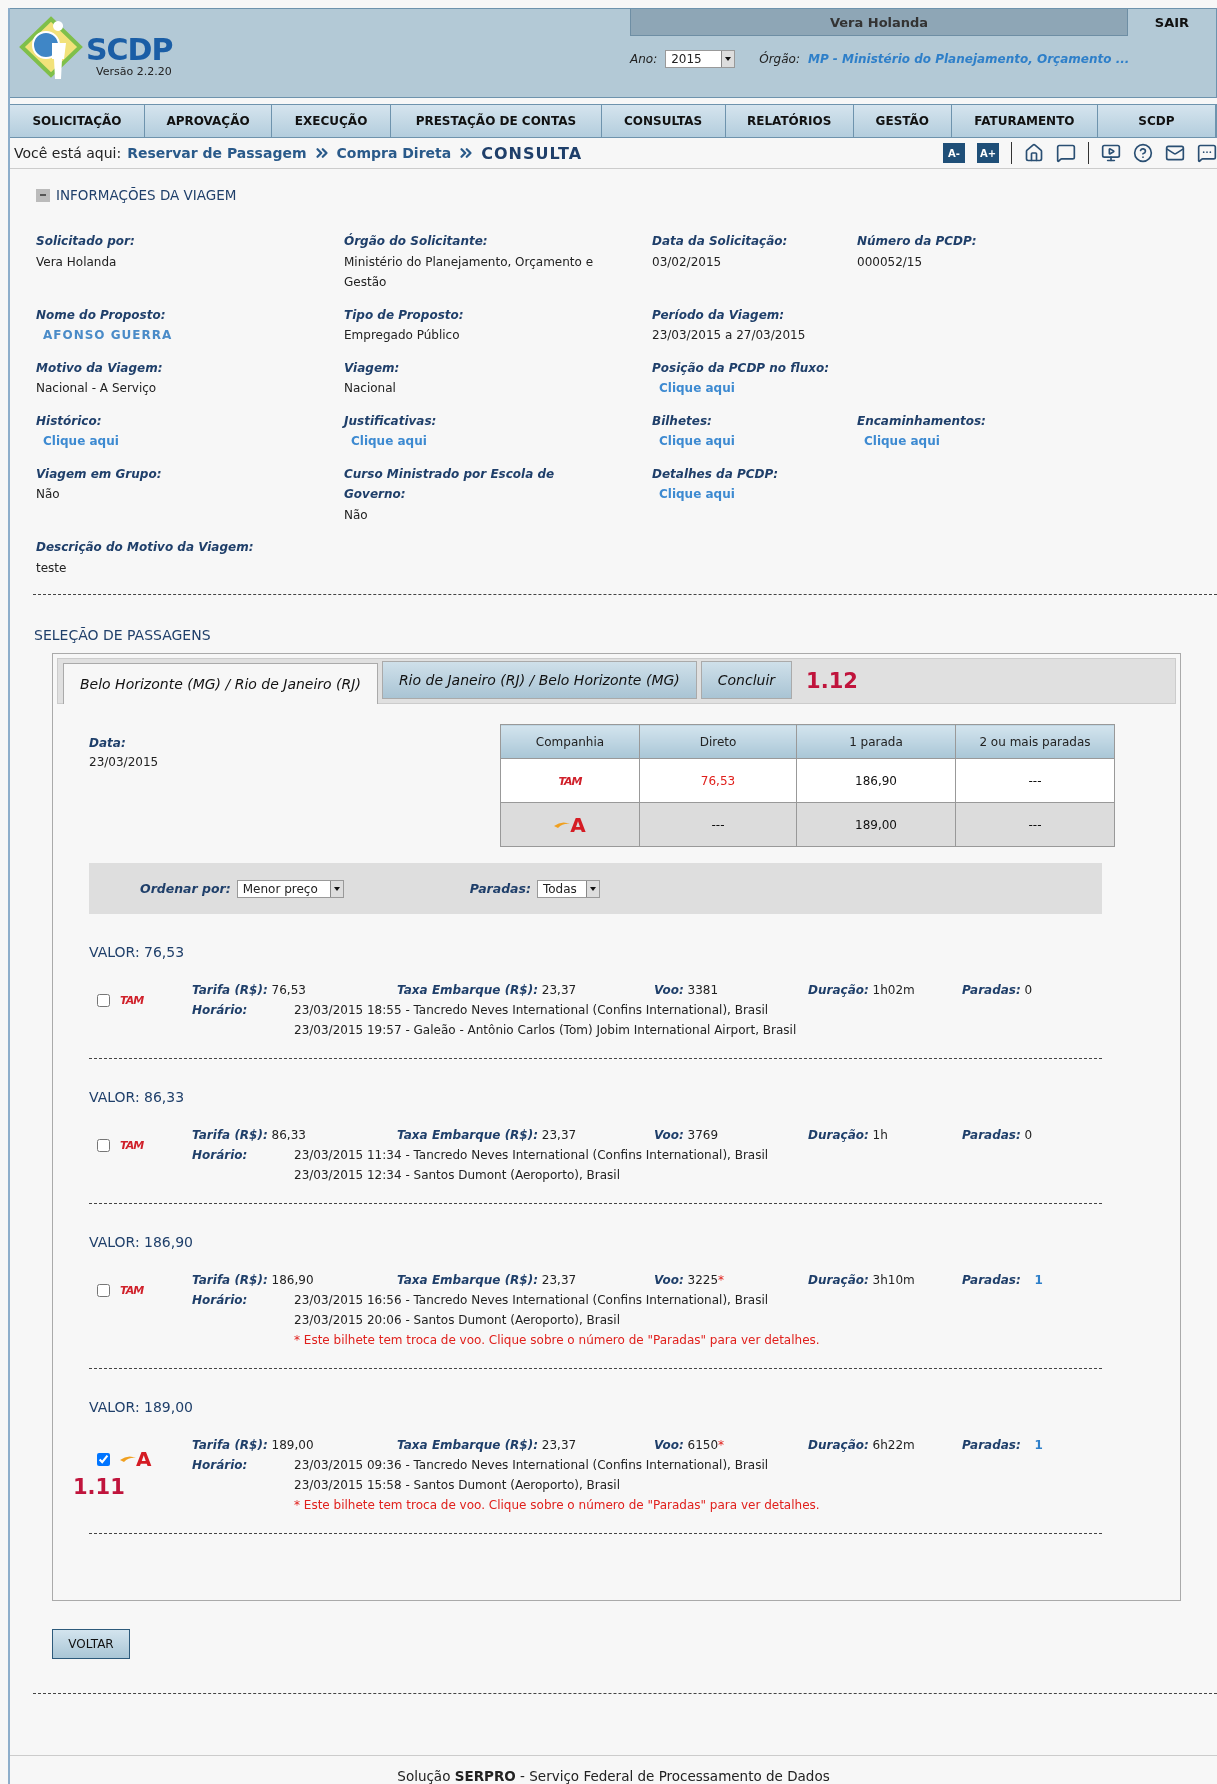 The image size is (1217, 1784). What do you see at coordinates (292, 1445) in the screenshot?
I see `detail-value: 189,00` at bounding box center [292, 1445].